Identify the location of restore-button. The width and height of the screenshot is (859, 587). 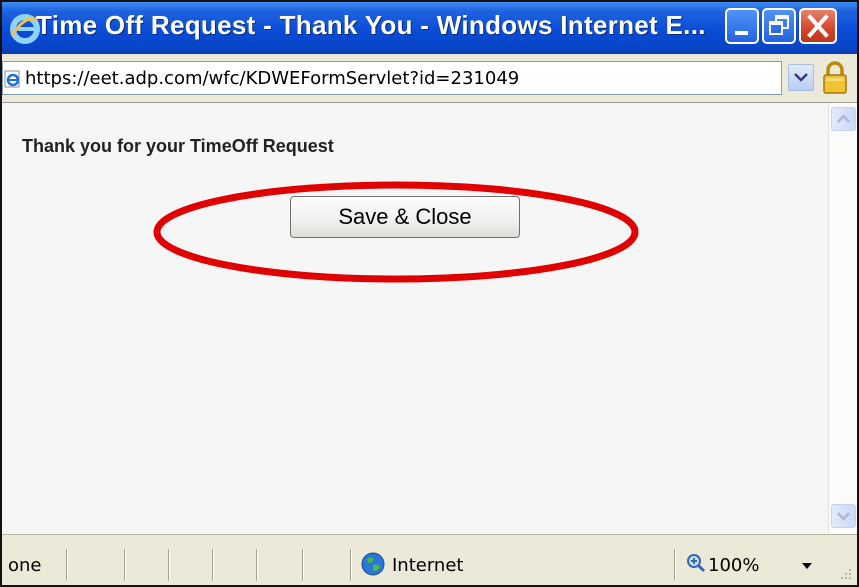
(779, 26).